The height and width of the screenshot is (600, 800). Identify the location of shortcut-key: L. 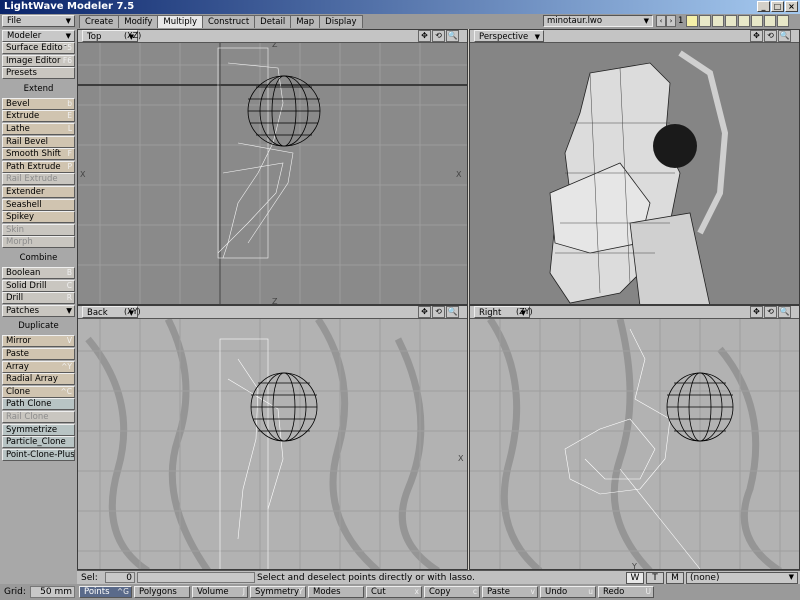
(69, 128).